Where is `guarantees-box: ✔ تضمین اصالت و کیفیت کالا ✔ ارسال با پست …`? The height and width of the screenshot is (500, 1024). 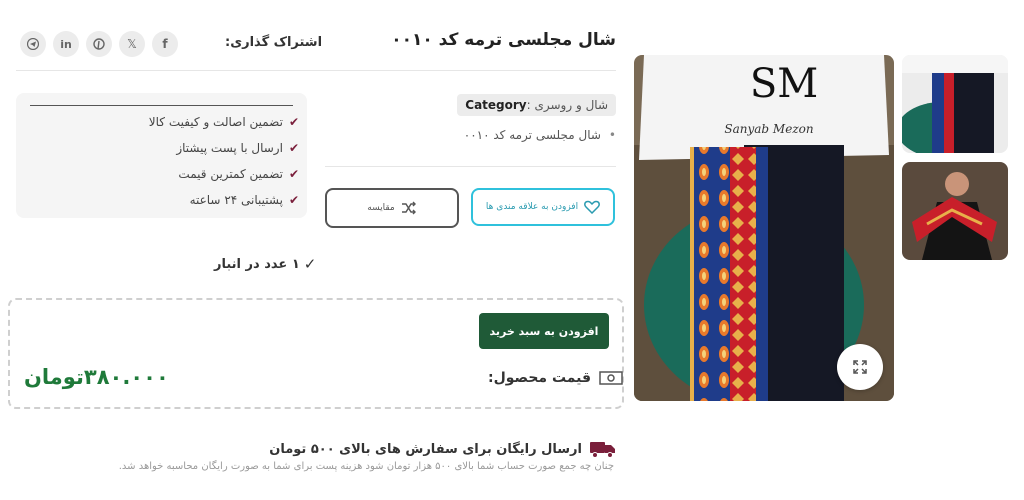 guarantees-box: ✔ تضمین اصالت و کیفیت کالا ✔ ارسال با پست … is located at coordinates (161, 155).